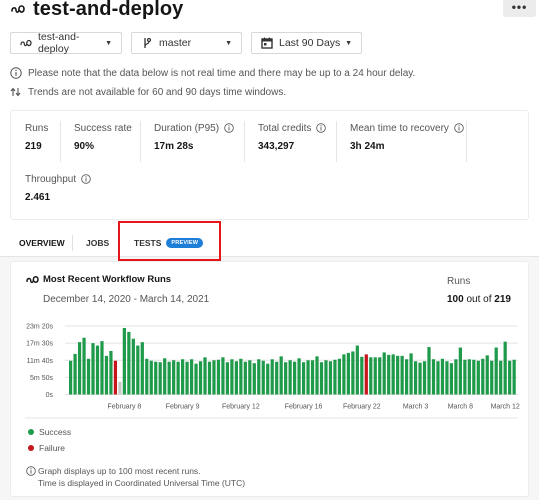 Image resolution: width=539 pixels, height=500 pixels. What do you see at coordinates (306, 43) in the screenshot?
I see `date-range-select: Last 90 Days ▼` at bounding box center [306, 43].